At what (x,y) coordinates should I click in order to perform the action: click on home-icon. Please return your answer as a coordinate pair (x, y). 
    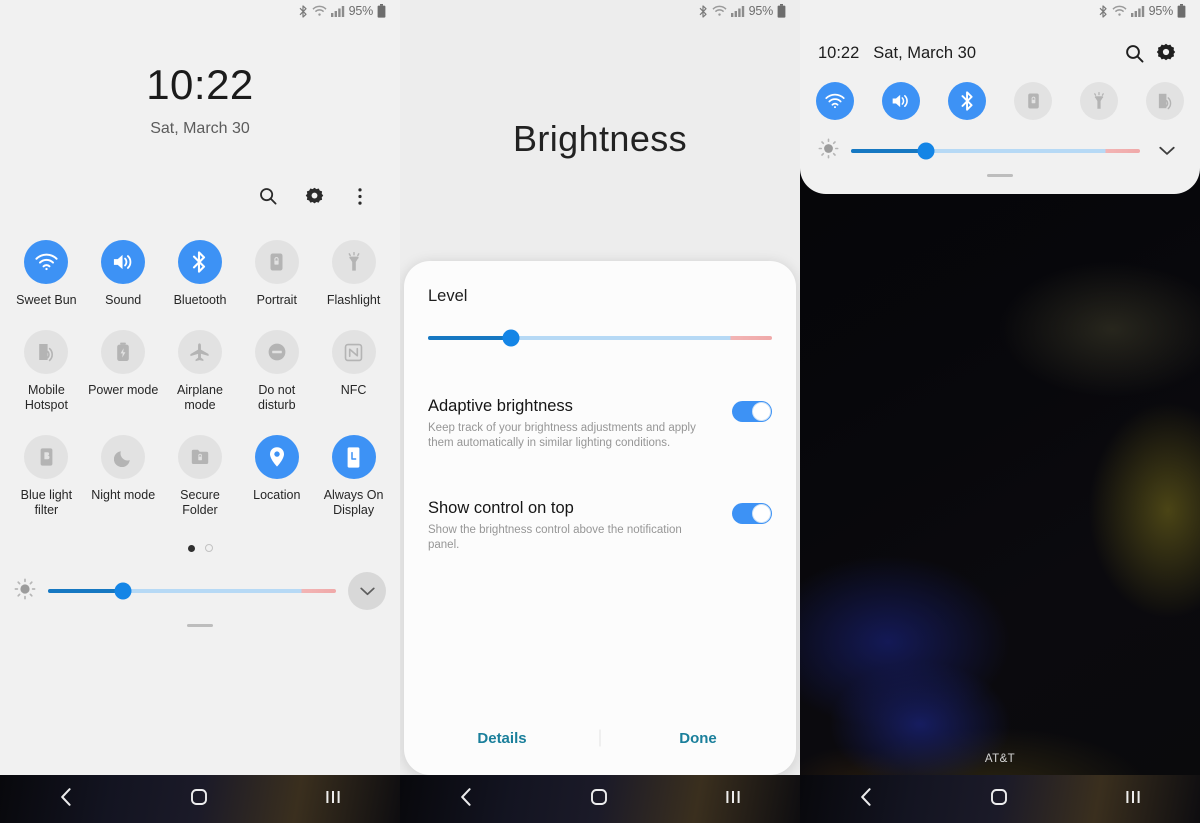
    Looking at the image, I should click on (599, 796).